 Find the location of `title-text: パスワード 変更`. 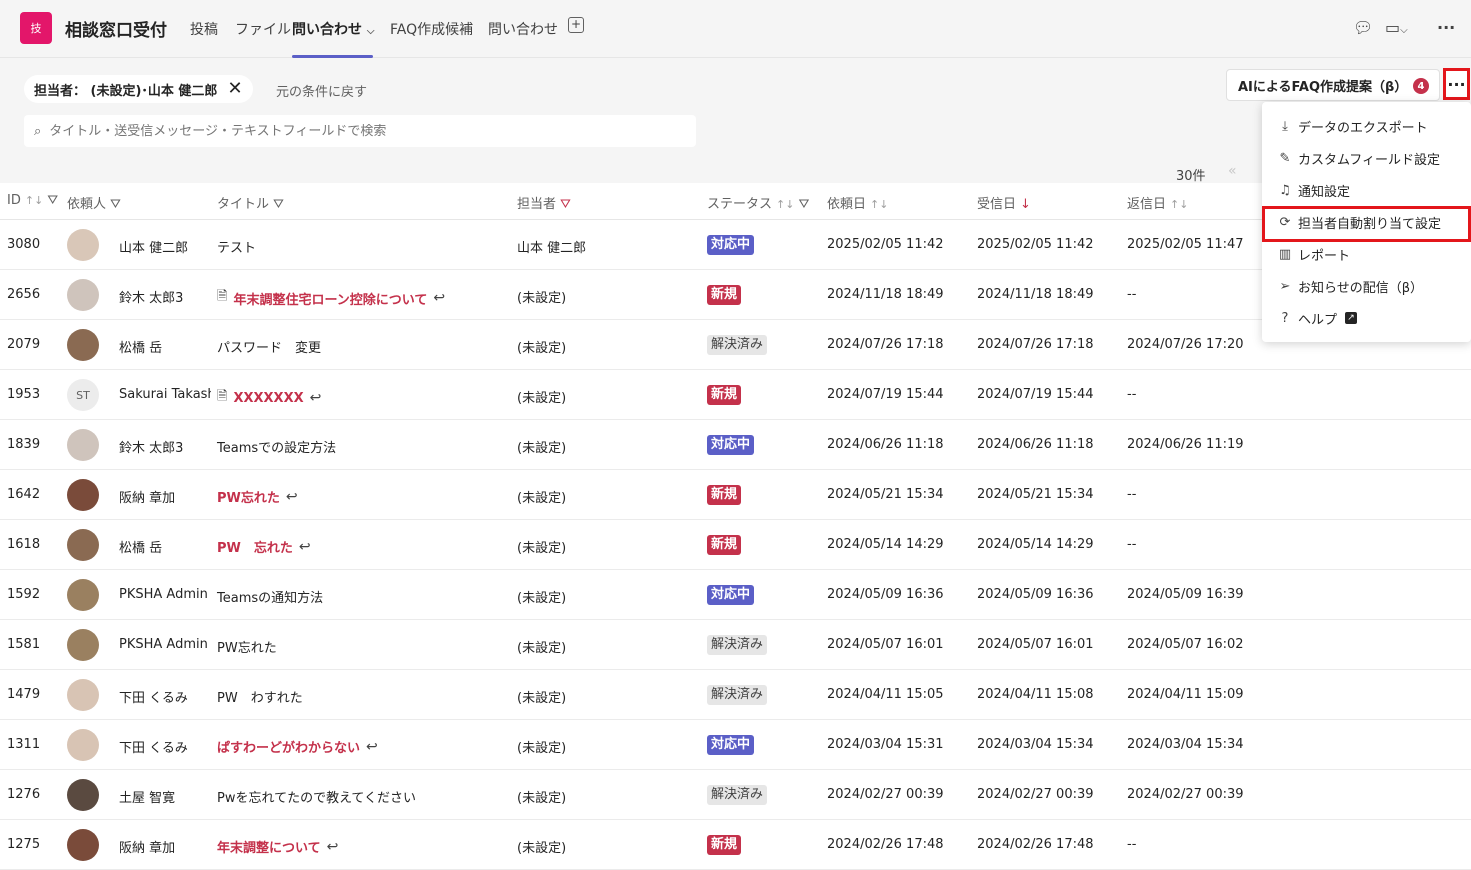

title-text: パスワード 変更 is located at coordinates (269, 348).